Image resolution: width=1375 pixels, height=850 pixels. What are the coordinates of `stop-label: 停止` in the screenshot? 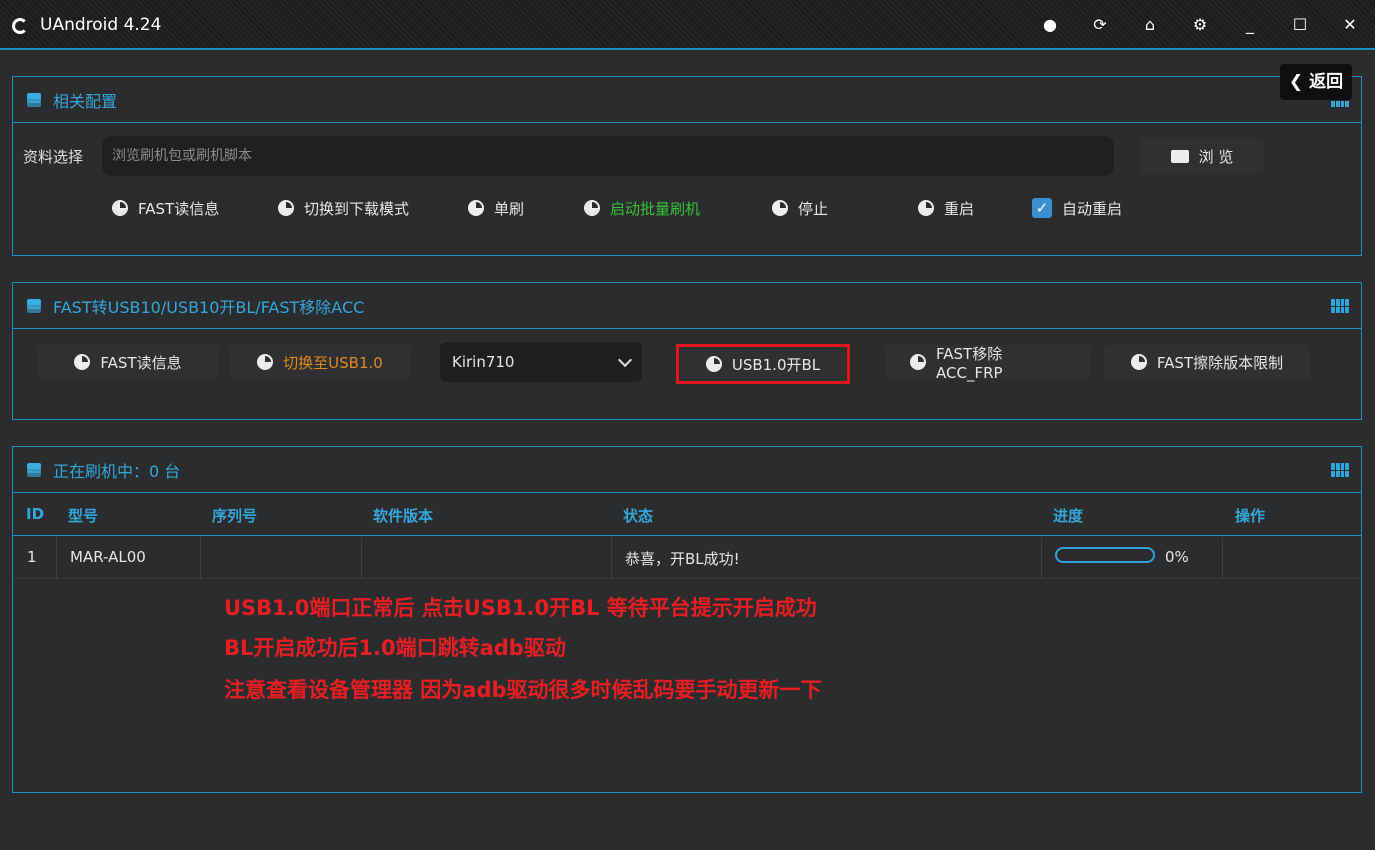 It's located at (813, 208).